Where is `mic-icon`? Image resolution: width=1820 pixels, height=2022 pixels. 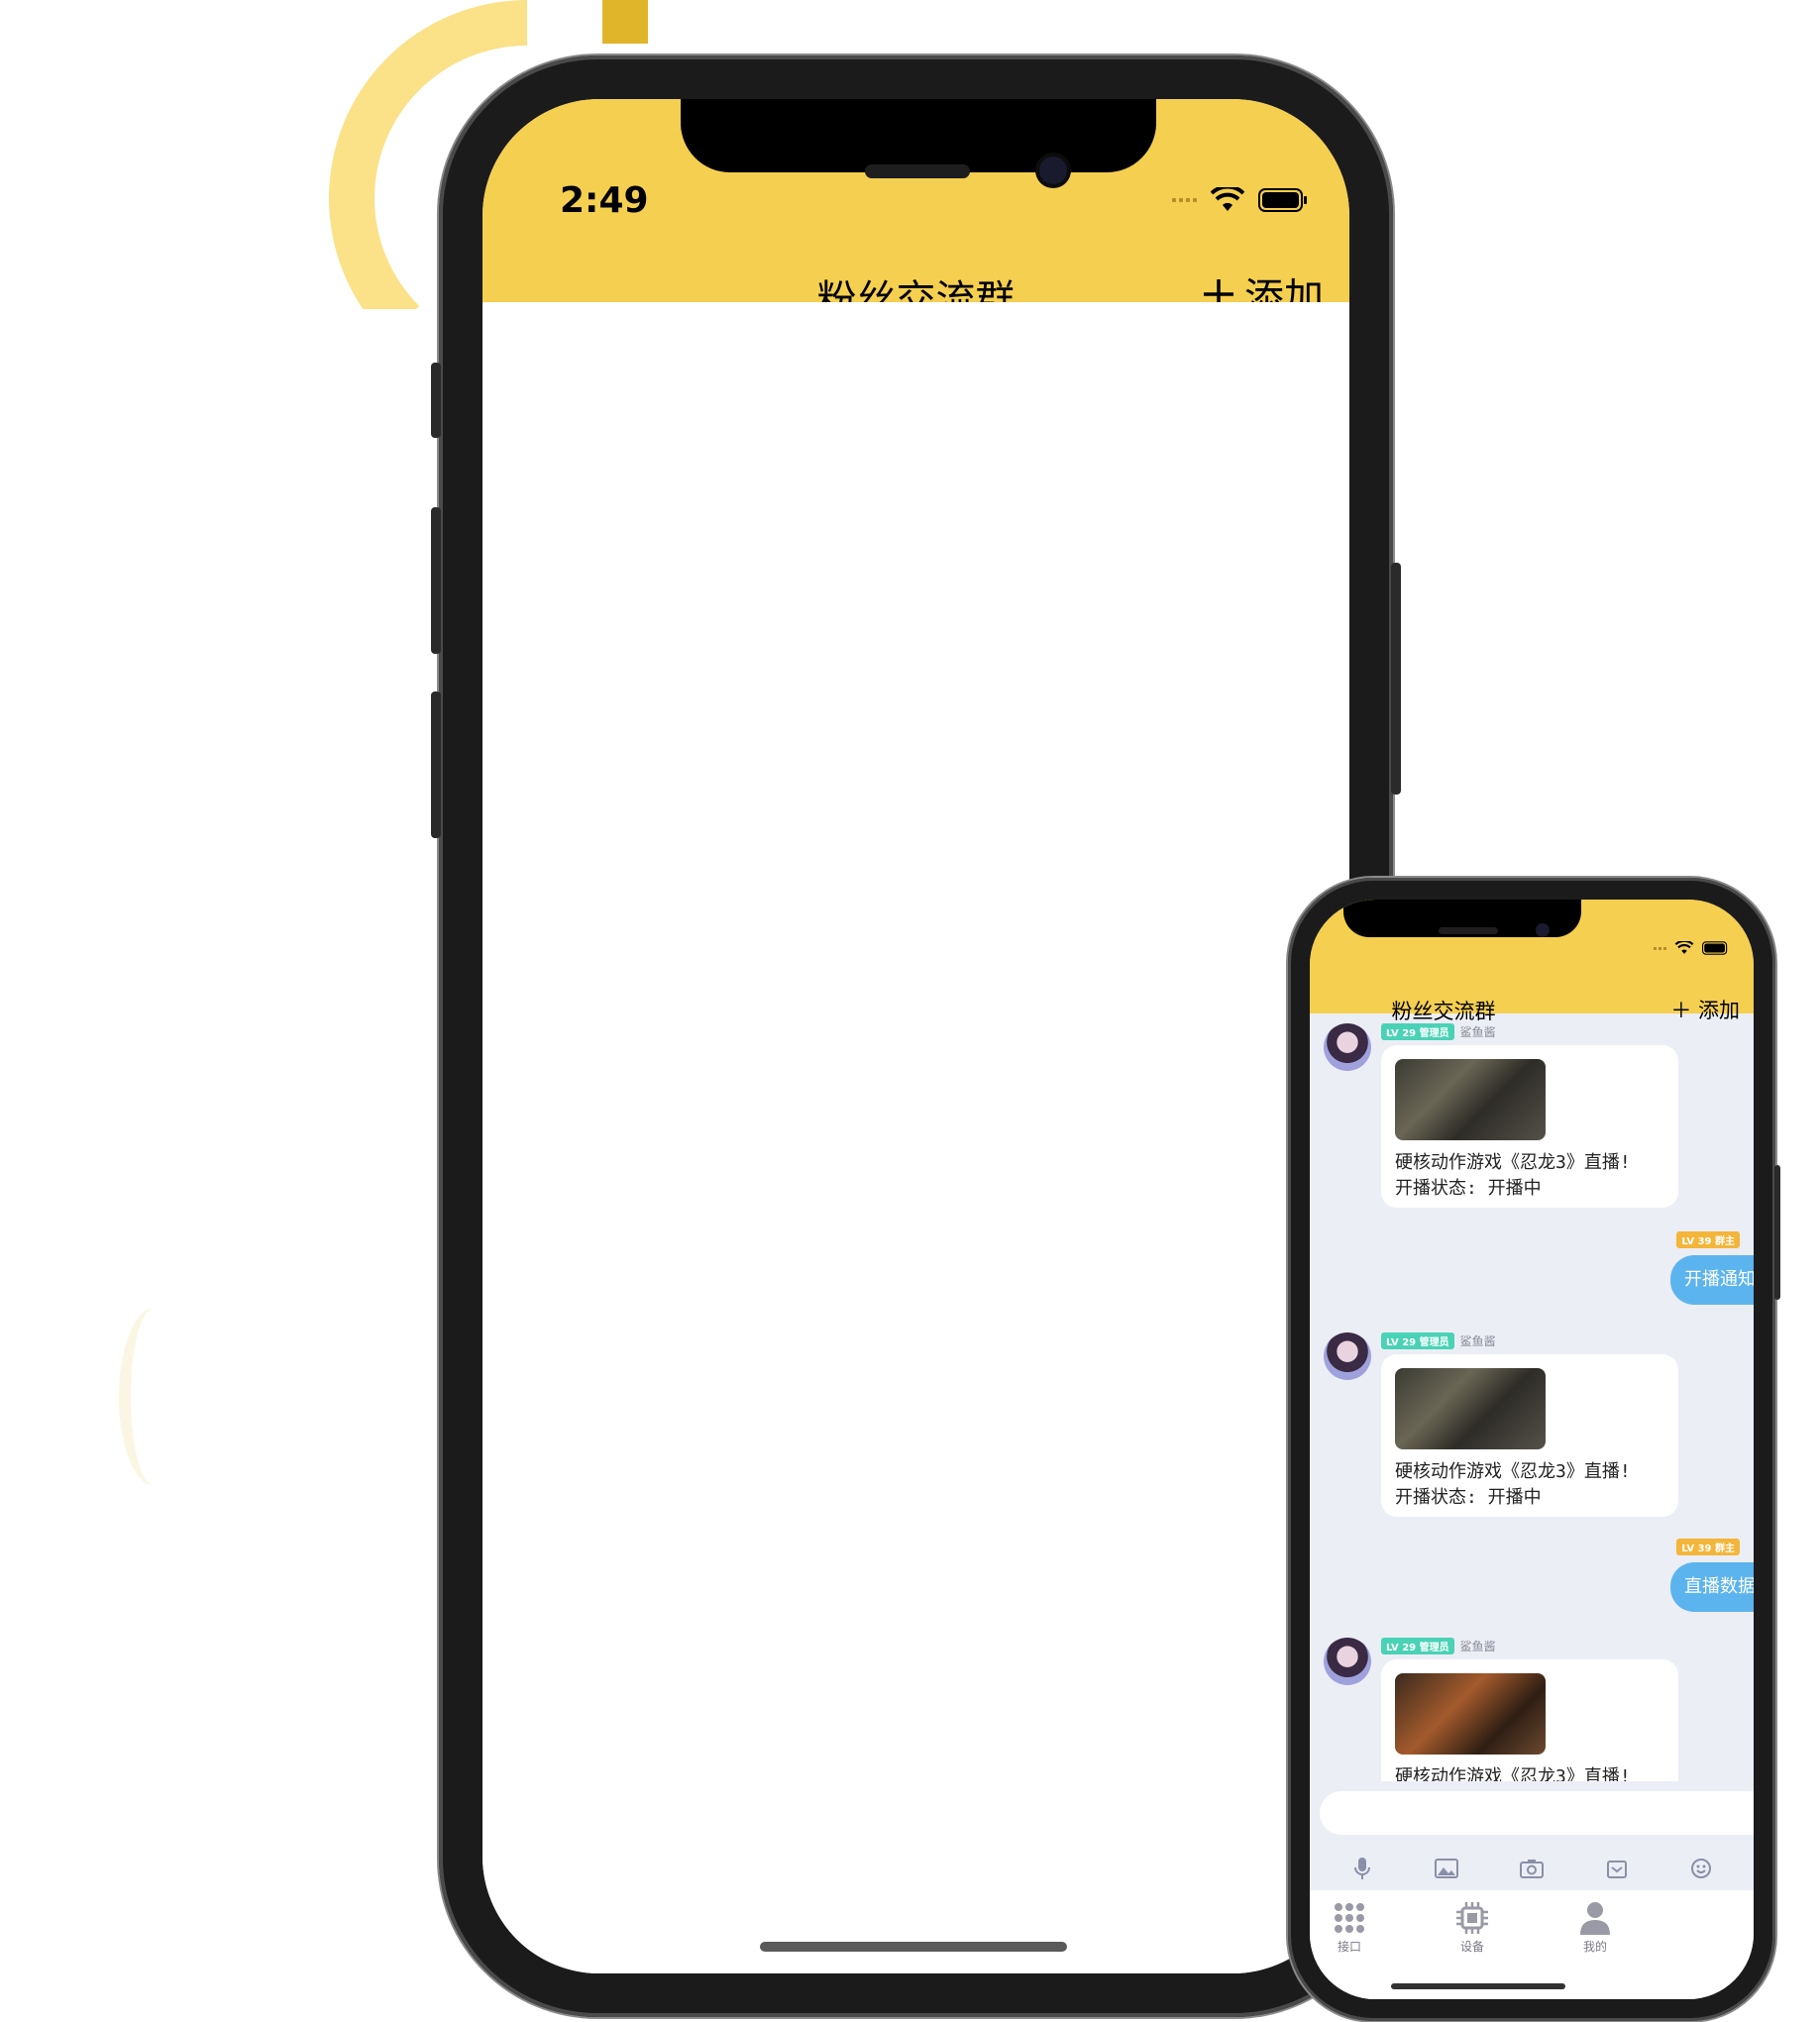 mic-icon is located at coordinates (1362, 1869).